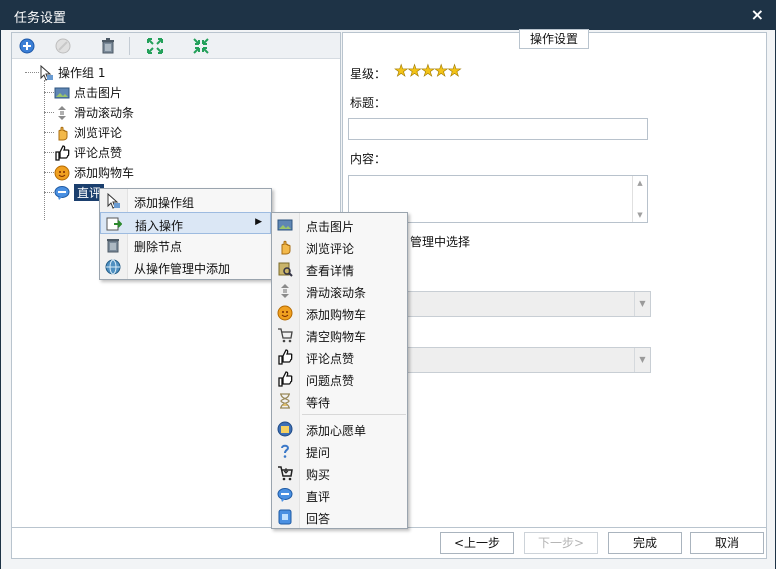  I want to click on finish-button: 完成, so click(645, 543).